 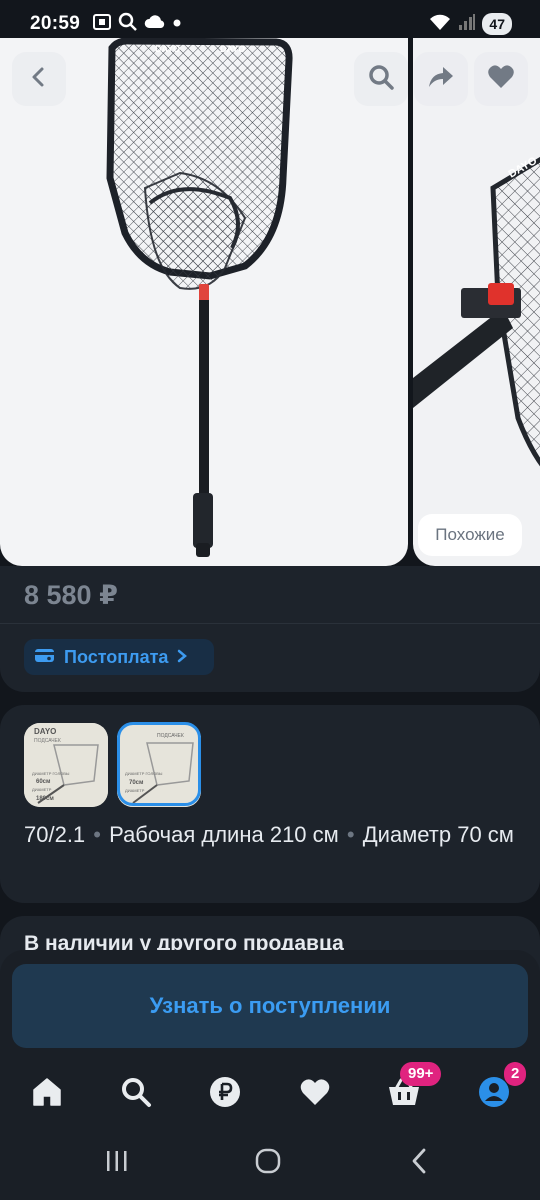 What do you see at coordinates (224, 834) in the screenshot?
I see `spec-length: Рабочая длина 210 см` at bounding box center [224, 834].